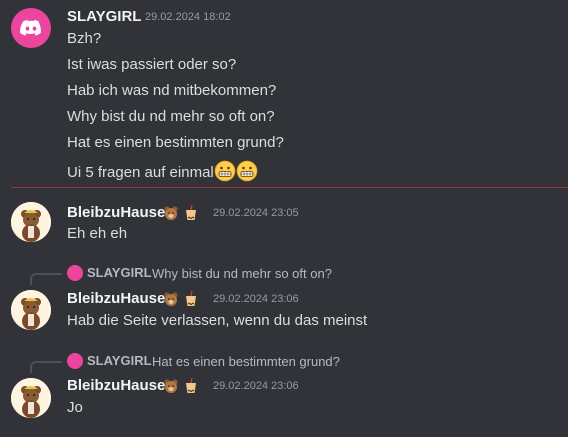 The image size is (568, 437). I want to click on message-line: Ist iwas passiert oder so?, so click(152, 64).